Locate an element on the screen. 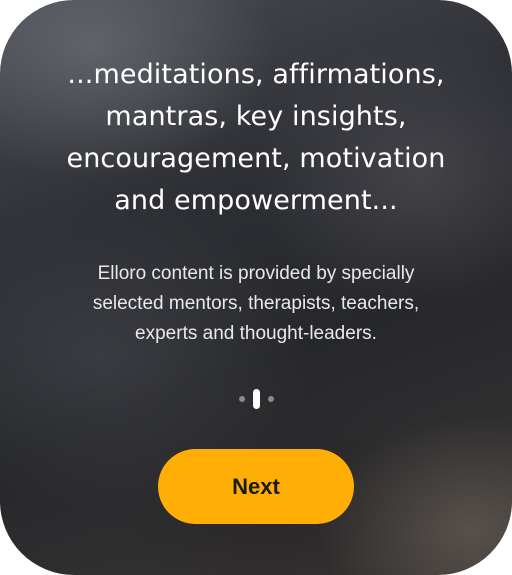  page-indicator is located at coordinates (256, 399).